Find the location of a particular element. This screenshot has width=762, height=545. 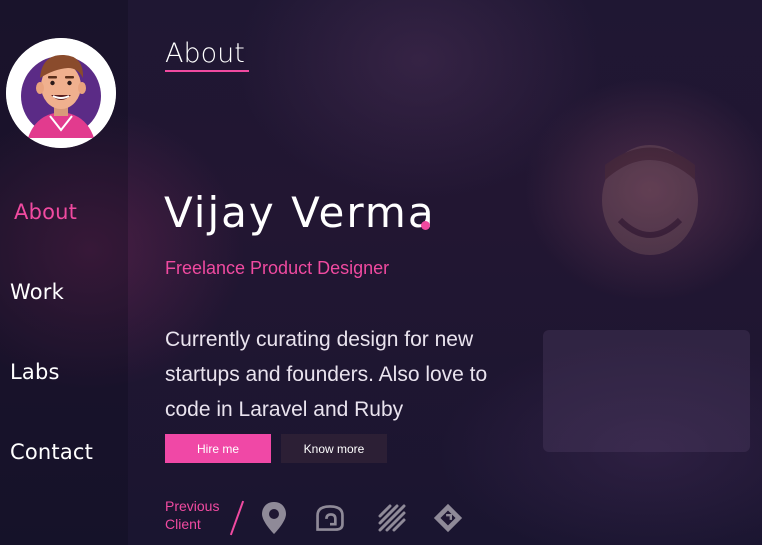

page-title-underline is located at coordinates (207, 71).